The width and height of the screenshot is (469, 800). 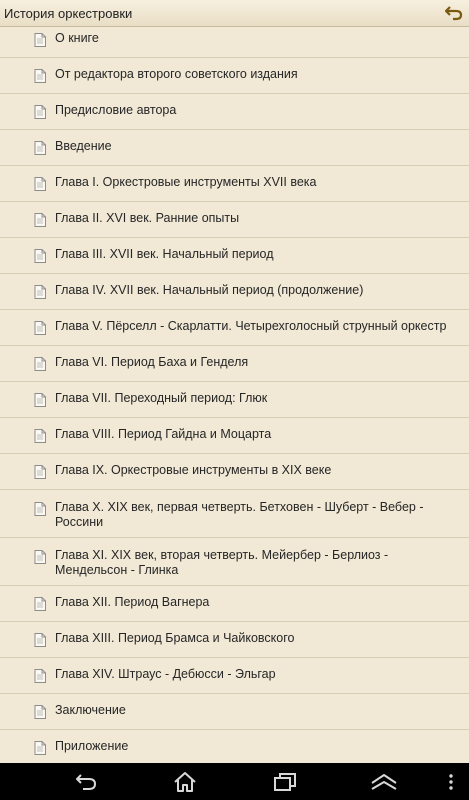 I want to click on chapter-title: Глава III. XVII век. Начальный период, so click(x=164, y=254).